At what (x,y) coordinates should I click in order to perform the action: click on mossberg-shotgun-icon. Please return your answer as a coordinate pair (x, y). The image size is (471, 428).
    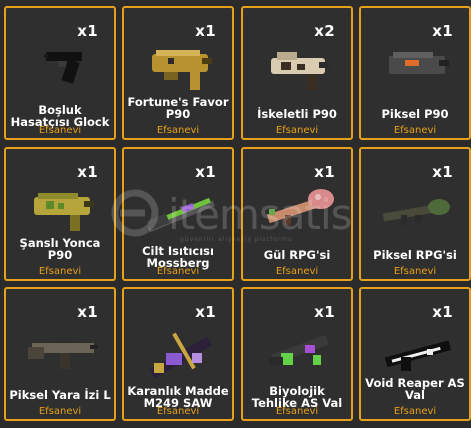
    Looking at the image, I should click on (180, 211).